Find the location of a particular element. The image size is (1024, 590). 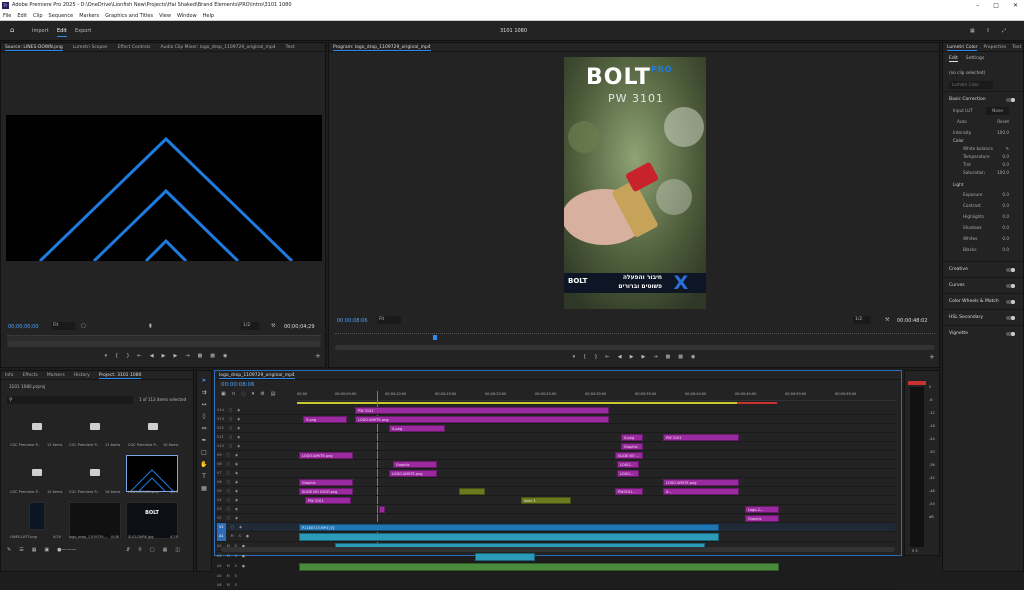

menu-file: File is located at coordinates (7, 15).